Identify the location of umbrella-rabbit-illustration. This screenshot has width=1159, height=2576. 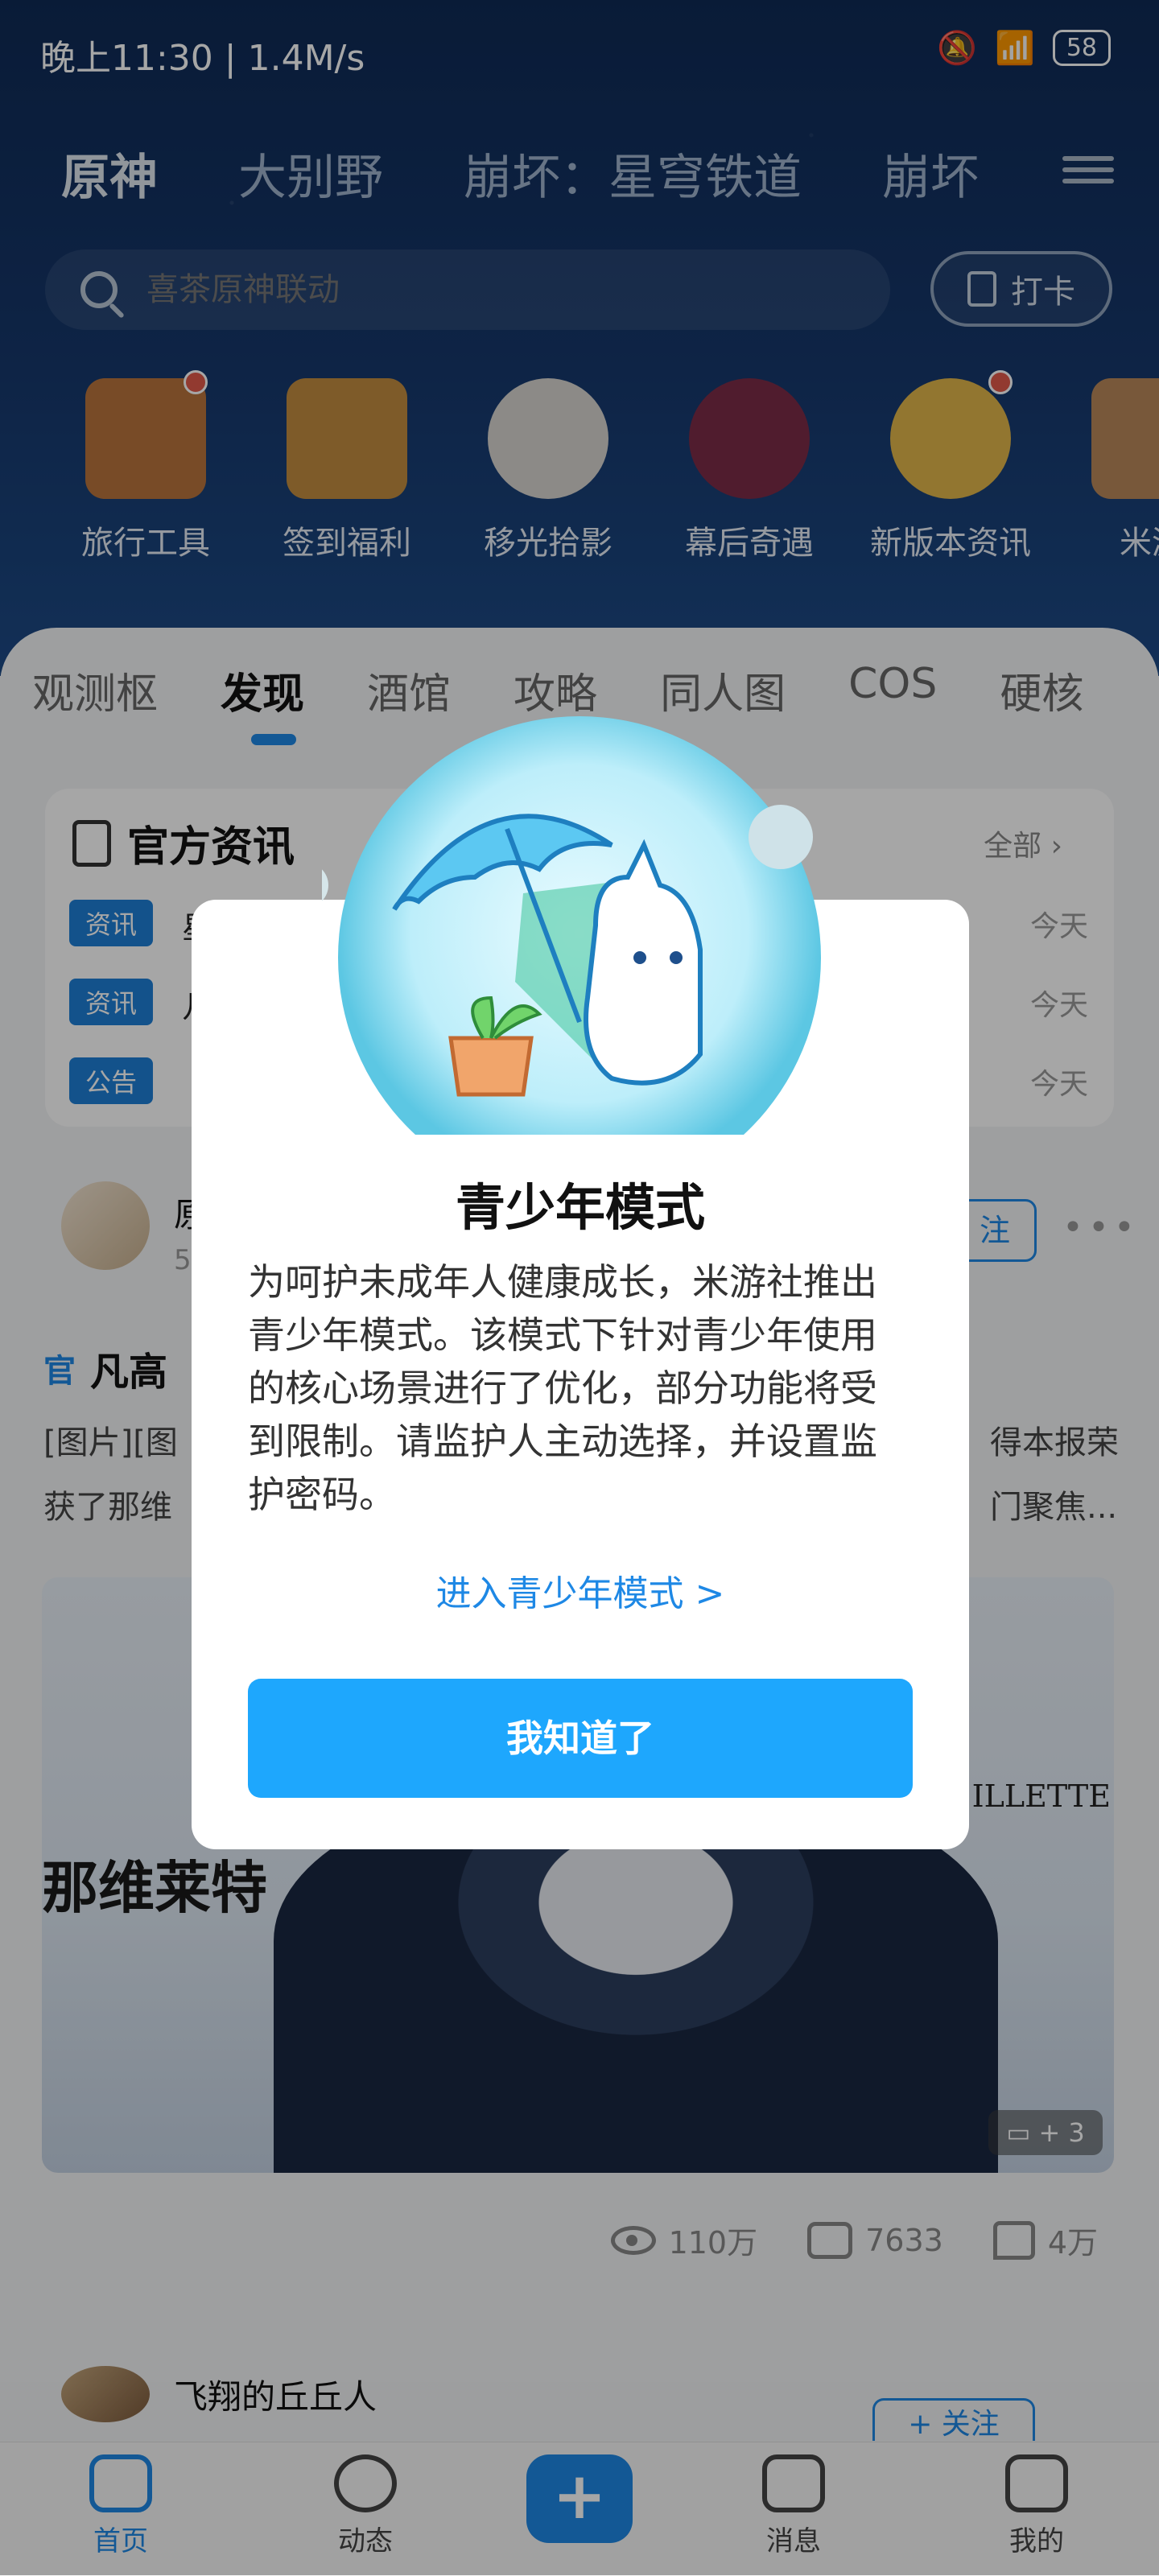
(571, 925).